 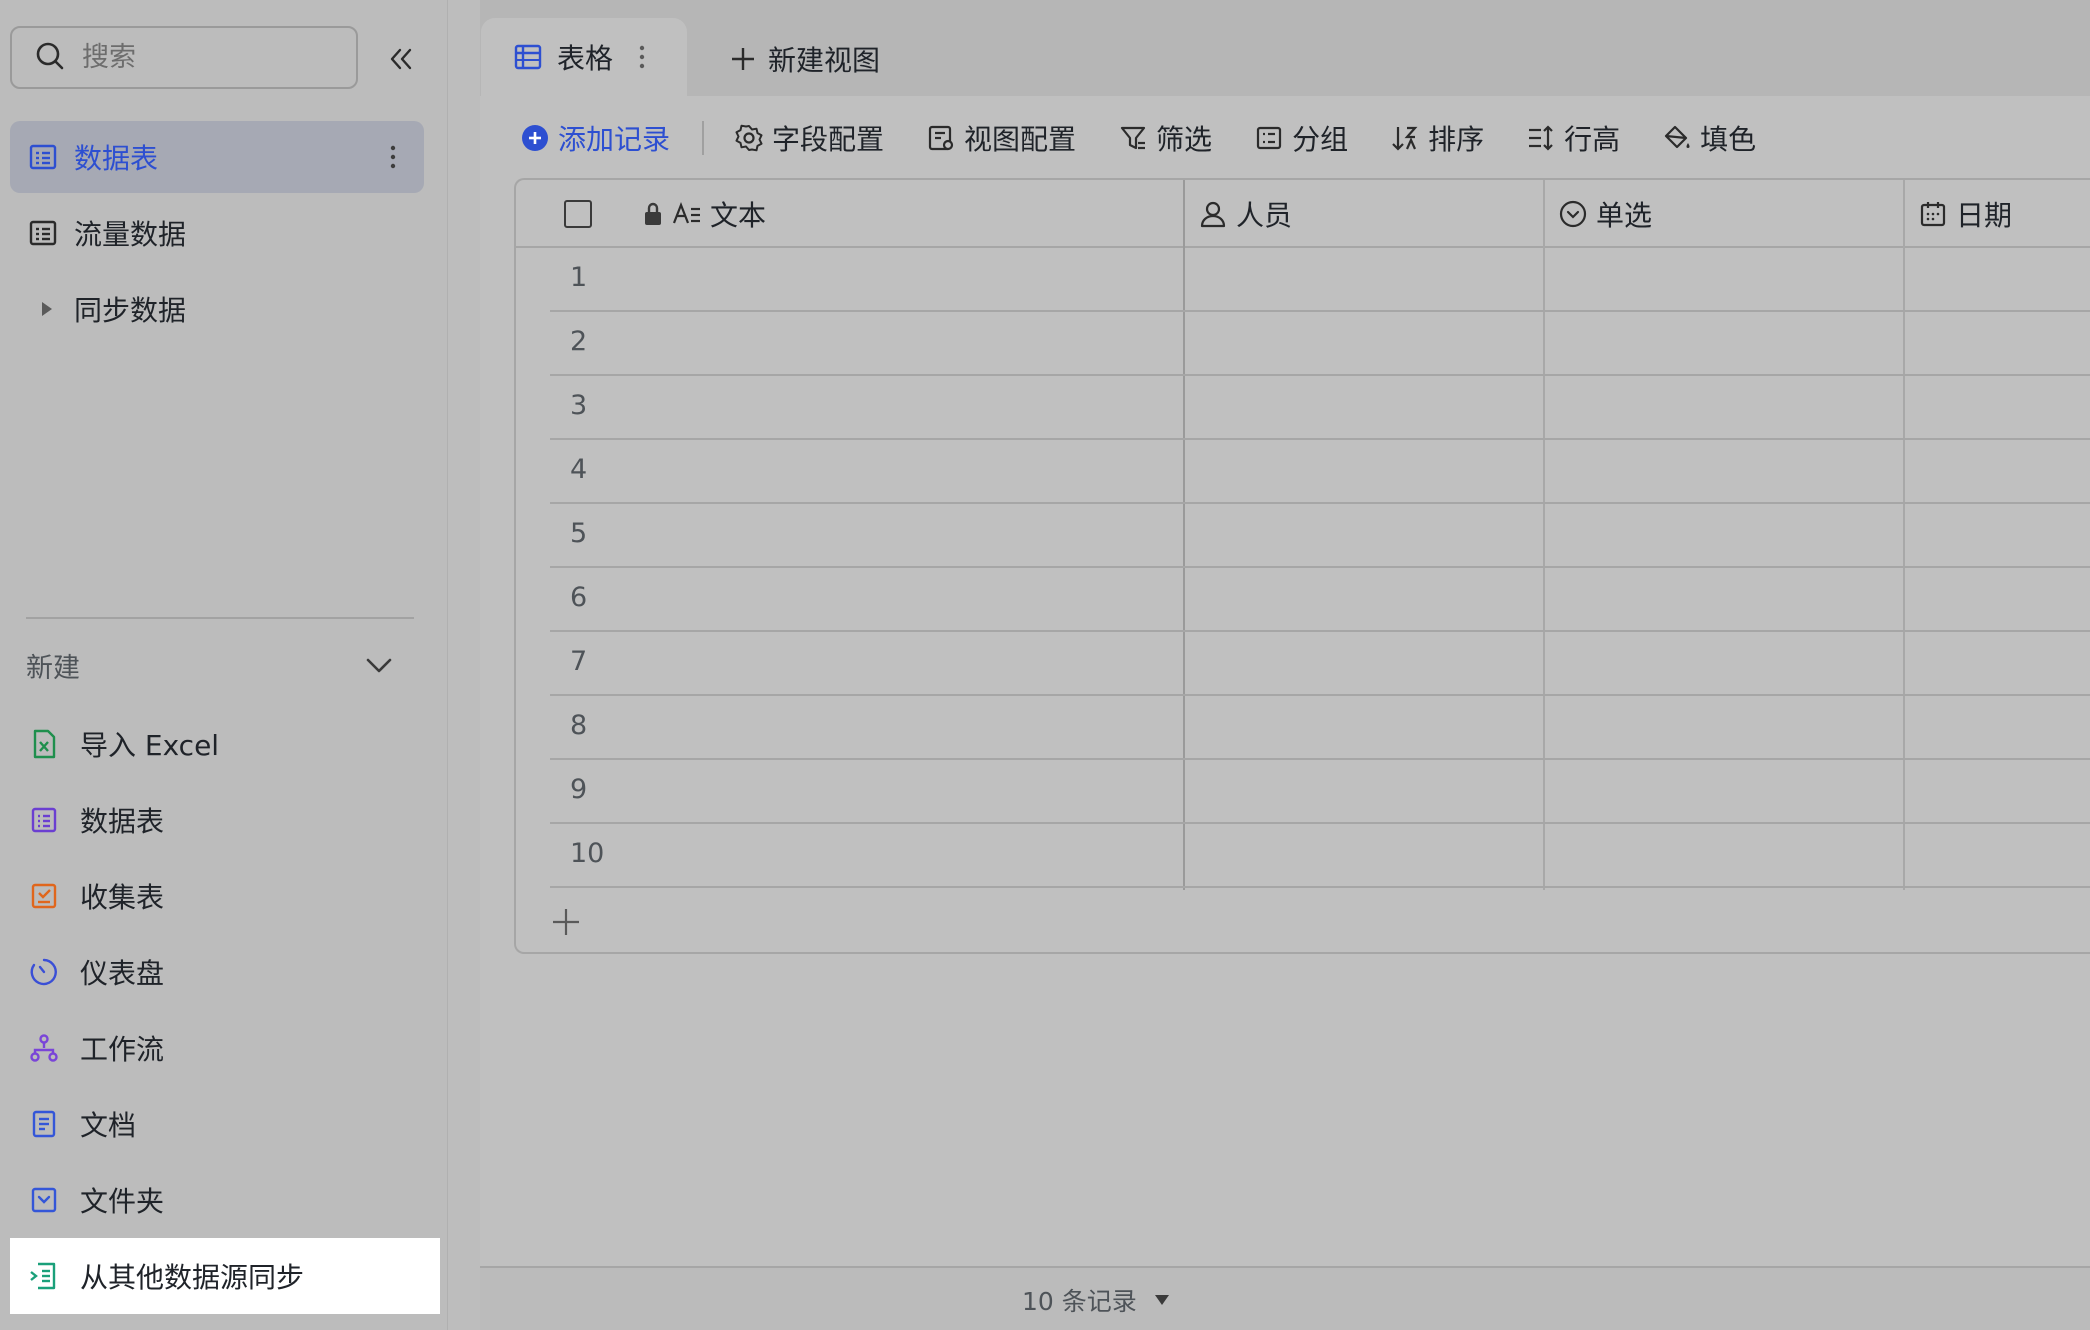 I want to click on record-count-label: 10 条记录, so click(x=1079, y=1301).